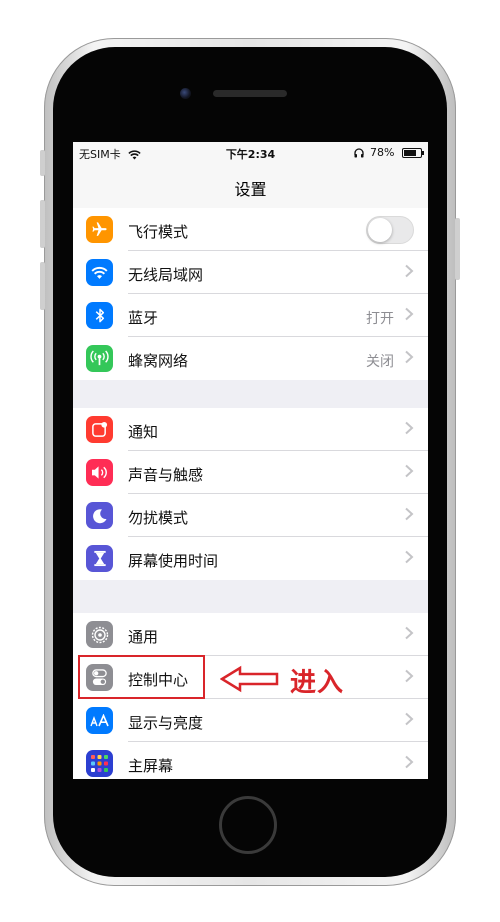 The width and height of the screenshot is (500, 922). I want to click on settings-group-notifications: 通知 声音与触感 勿扰模式 屏幕使用时间, so click(250, 494).